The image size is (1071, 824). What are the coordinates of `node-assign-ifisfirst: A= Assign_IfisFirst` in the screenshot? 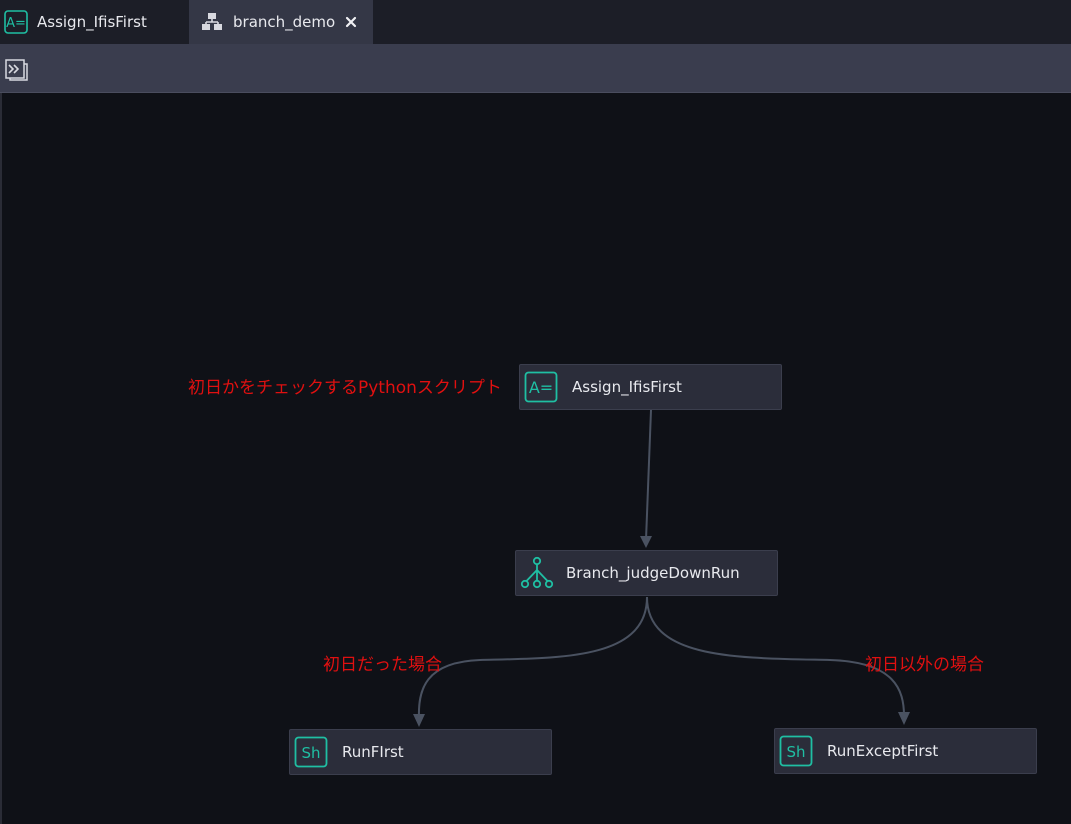 It's located at (650, 387).